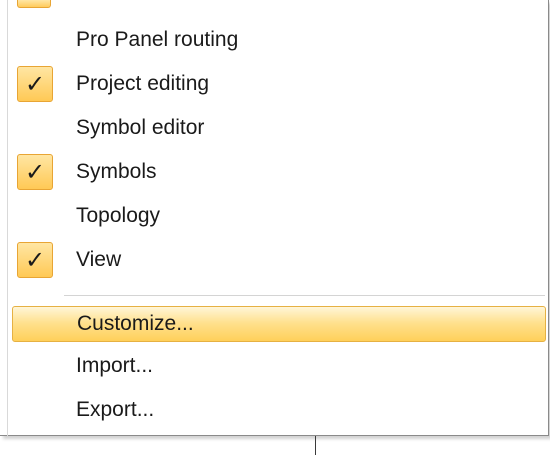 The height and width of the screenshot is (455, 550). Describe the element at coordinates (277, 172) in the screenshot. I see `menu-item-symbols: ✓ Symbols` at that location.